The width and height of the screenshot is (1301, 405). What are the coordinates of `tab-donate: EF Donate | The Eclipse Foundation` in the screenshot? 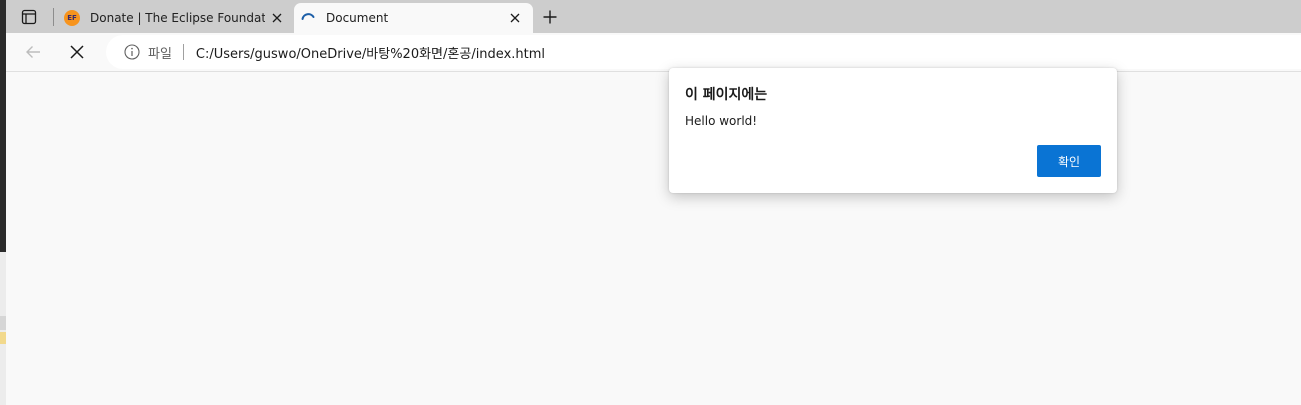 It's located at (176, 18).